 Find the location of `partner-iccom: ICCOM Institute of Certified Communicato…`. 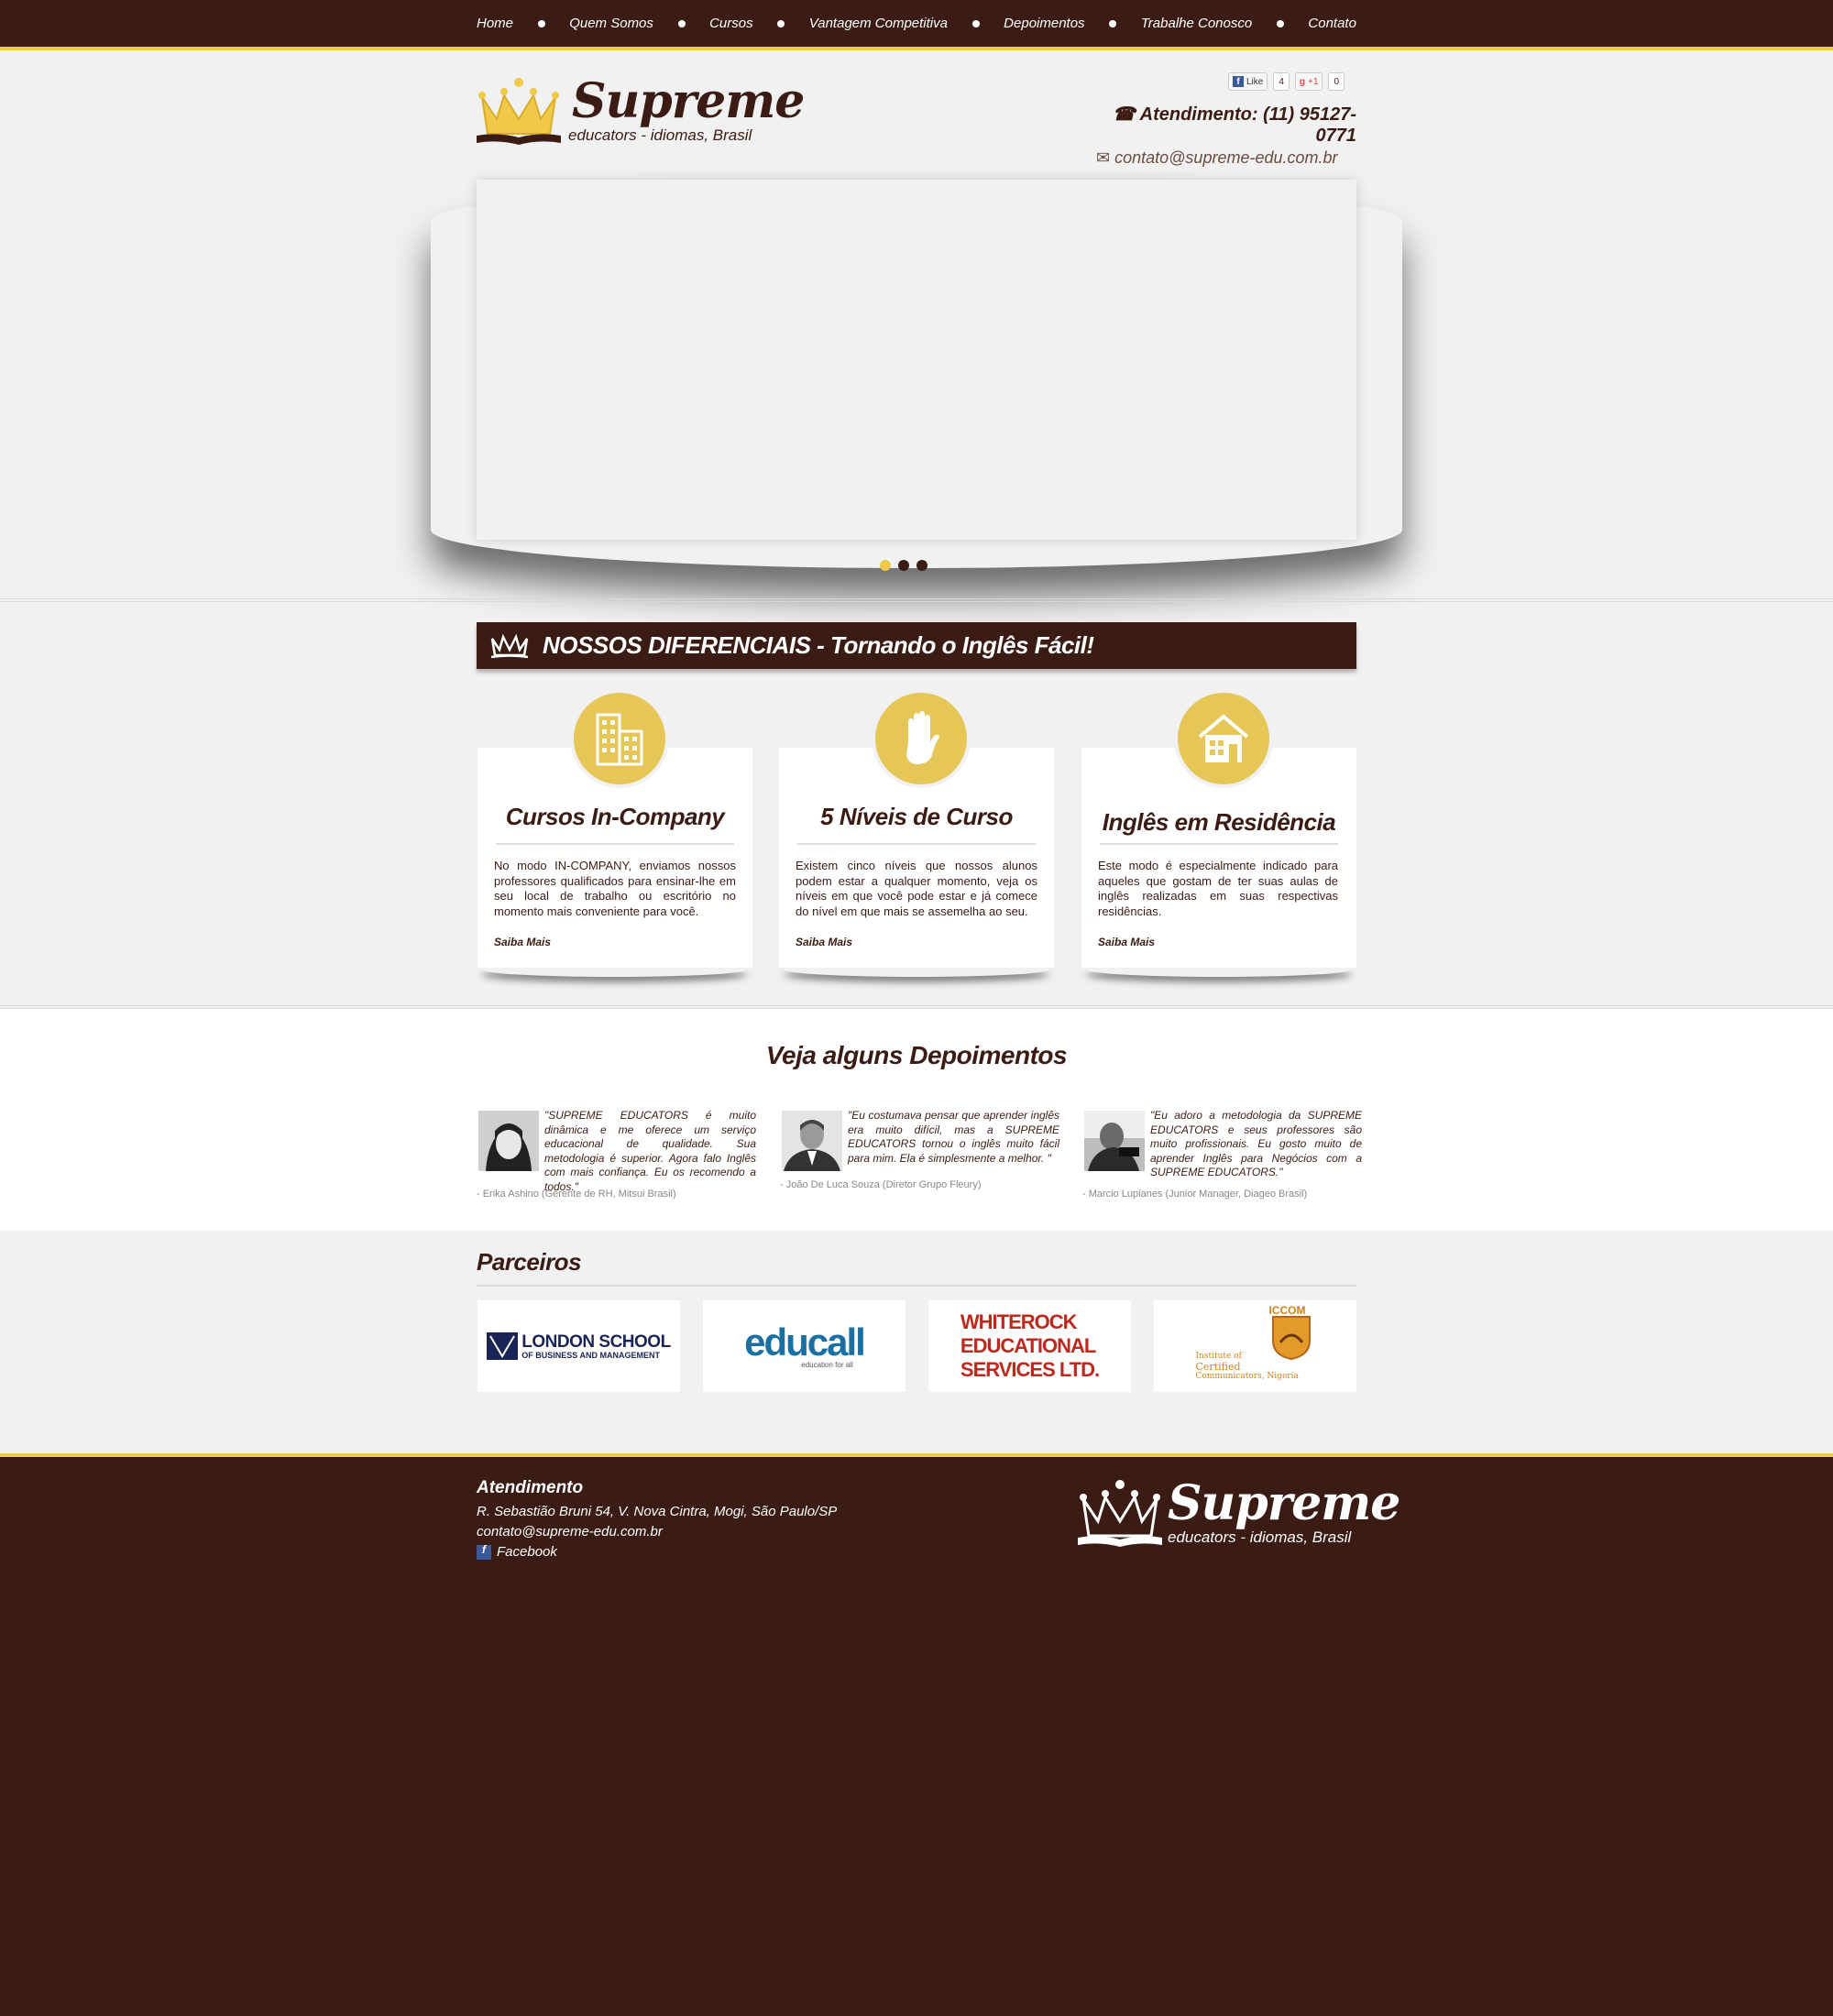

partner-iccom: ICCOM Institute of Certified Communicato… is located at coordinates (1255, 1346).